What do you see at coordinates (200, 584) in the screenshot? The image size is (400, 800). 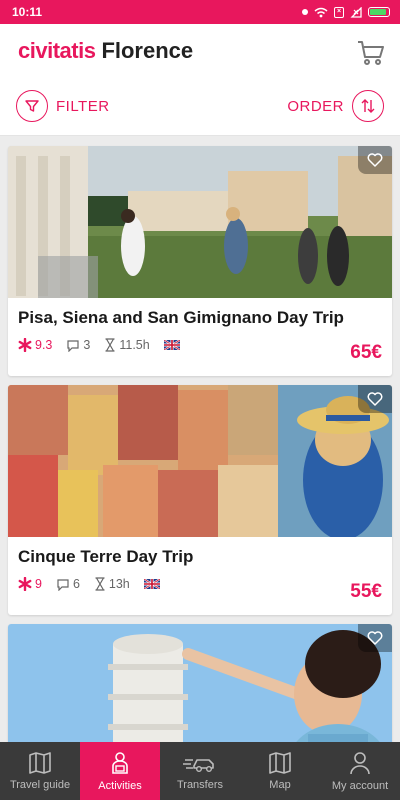 I see `activity-meta: 9 6 13h` at bounding box center [200, 584].